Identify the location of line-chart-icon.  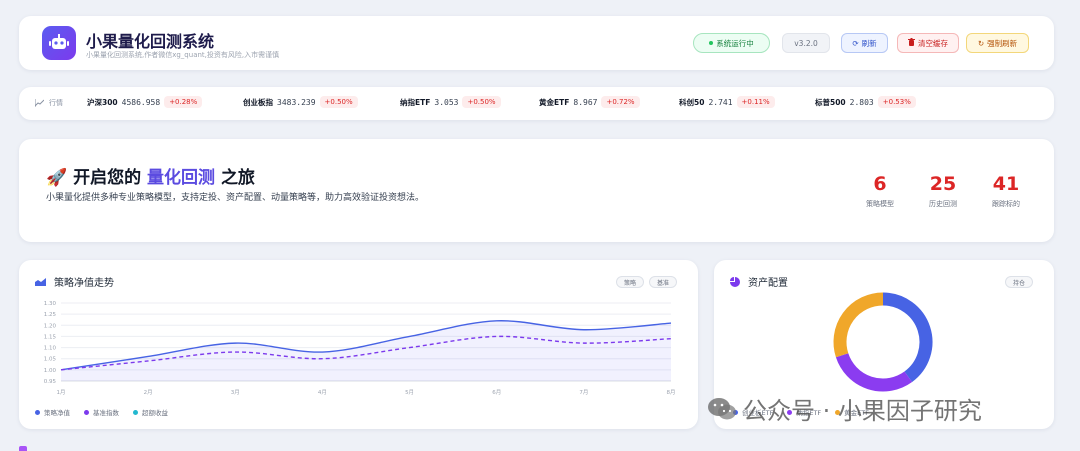
(39, 103).